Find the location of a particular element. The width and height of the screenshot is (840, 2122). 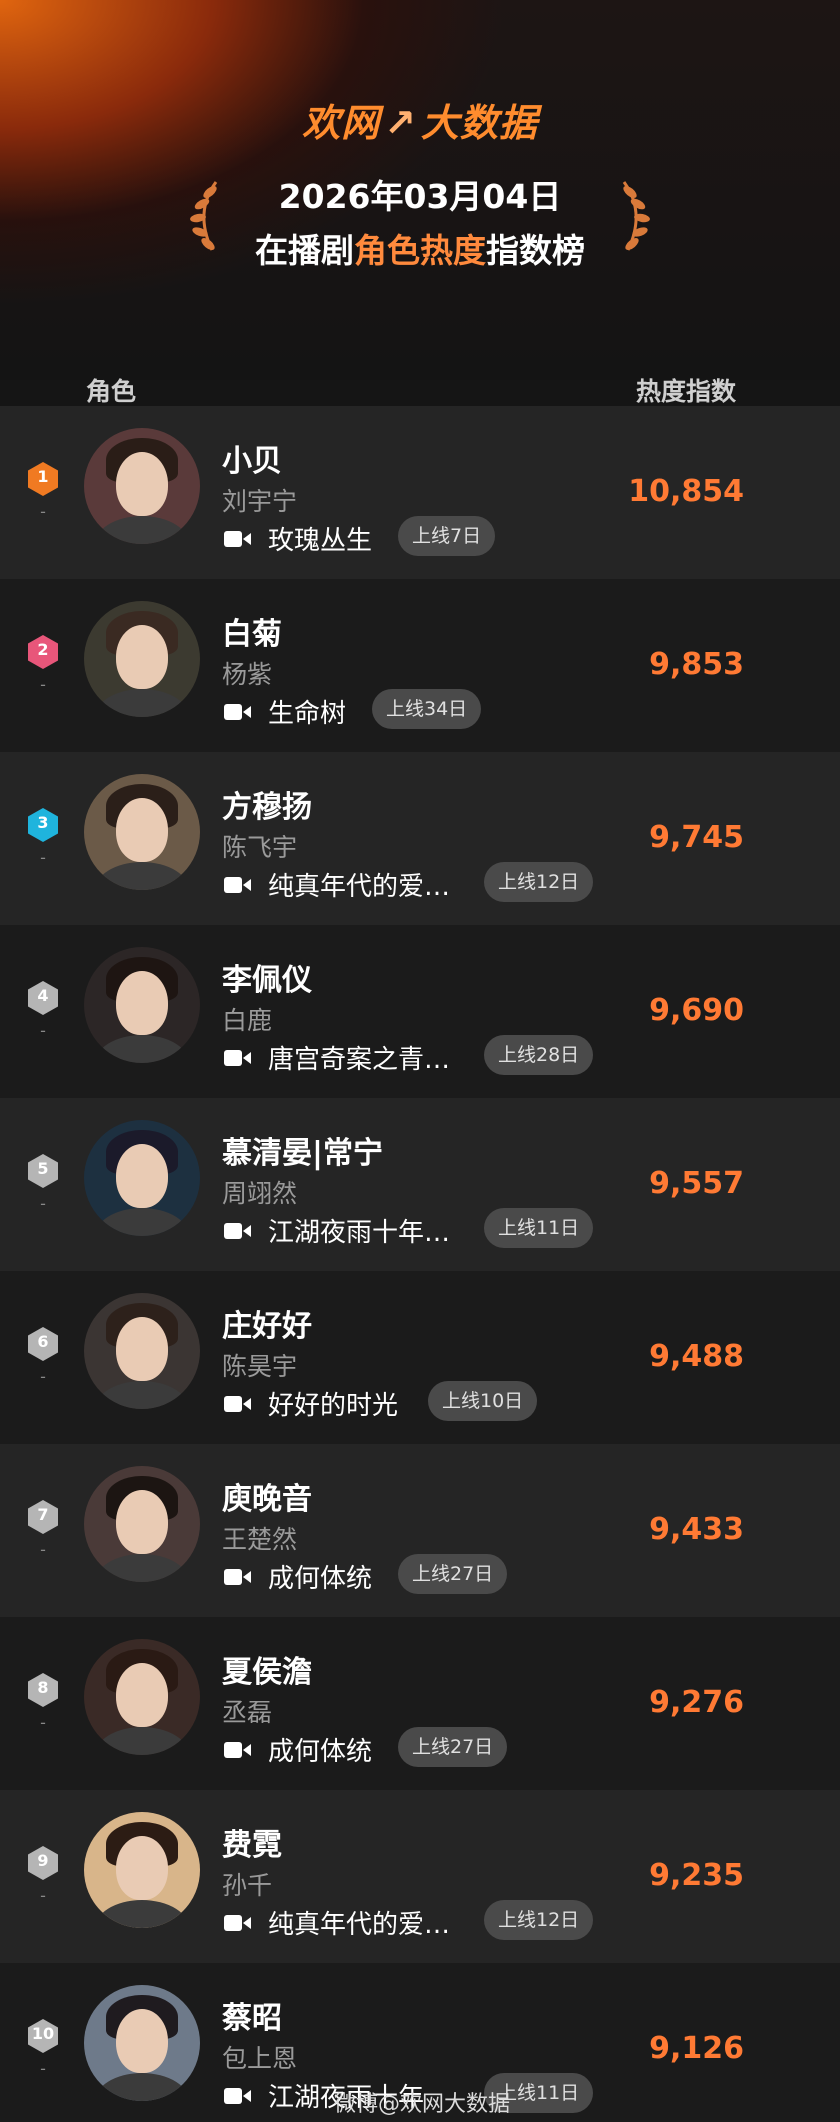

rank-badge: 9 is located at coordinates (43, 1863).